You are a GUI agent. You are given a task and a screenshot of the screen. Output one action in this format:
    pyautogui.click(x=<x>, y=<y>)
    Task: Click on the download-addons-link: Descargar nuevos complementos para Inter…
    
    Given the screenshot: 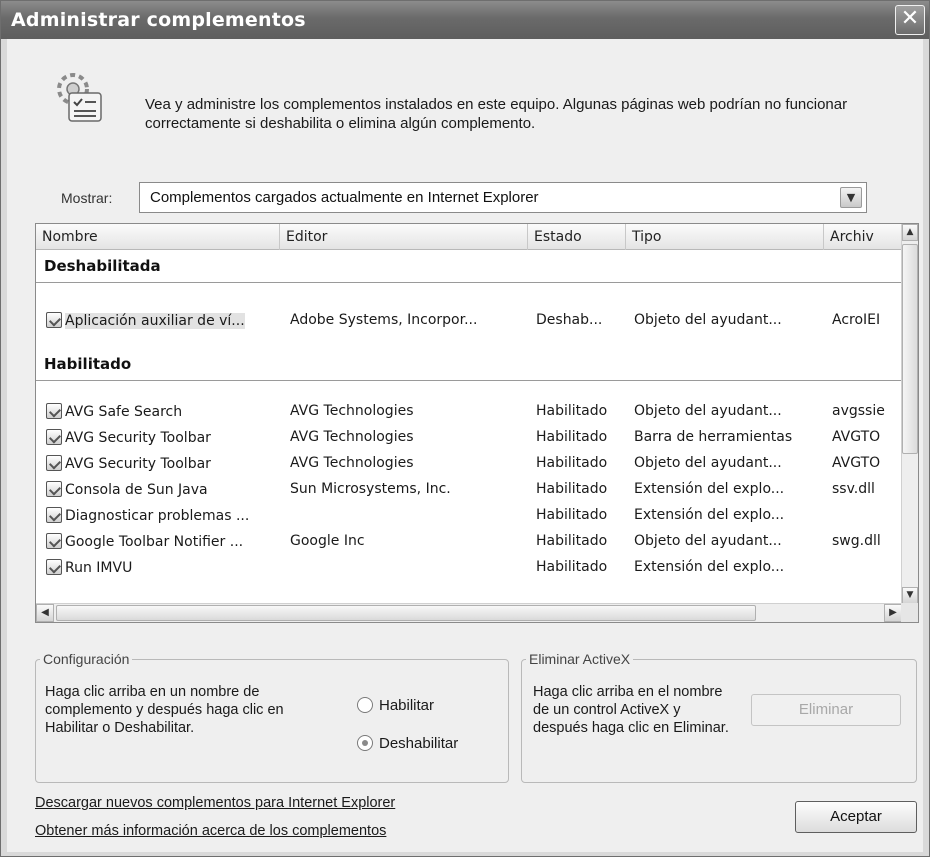 What is the action you would take?
    pyautogui.click(x=215, y=803)
    